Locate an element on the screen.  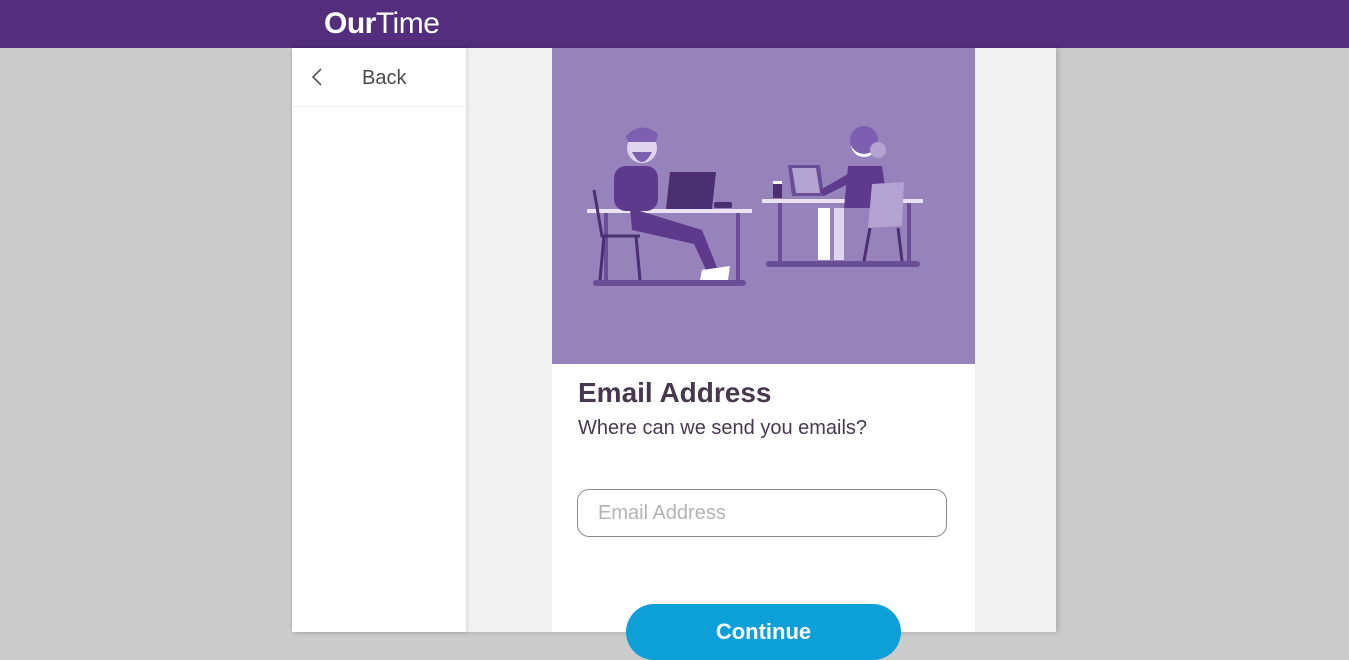
page-title: Email Address is located at coordinates (675, 392).